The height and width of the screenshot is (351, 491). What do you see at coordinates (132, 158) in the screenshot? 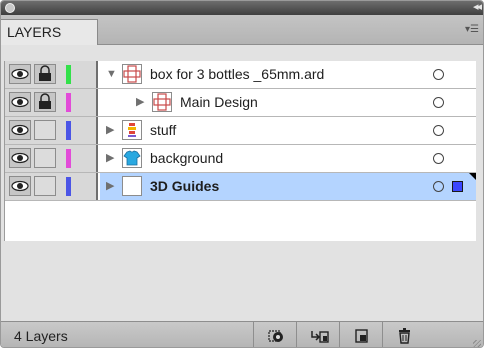
I see `shirt-icon` at bounding box center [132, 158].